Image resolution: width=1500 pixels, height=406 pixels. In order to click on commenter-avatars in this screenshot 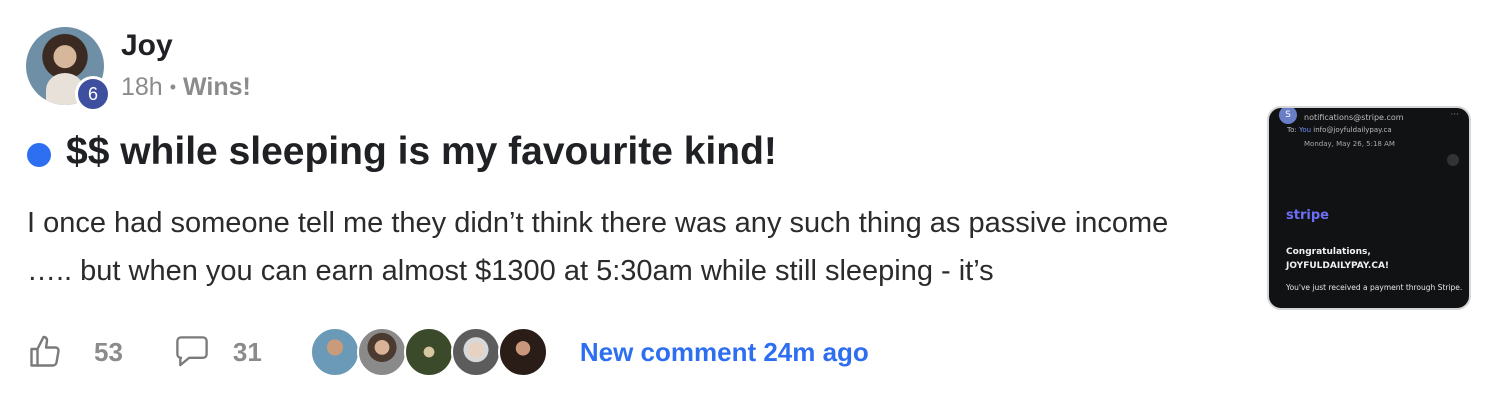, I will do `click(428, 352)`.